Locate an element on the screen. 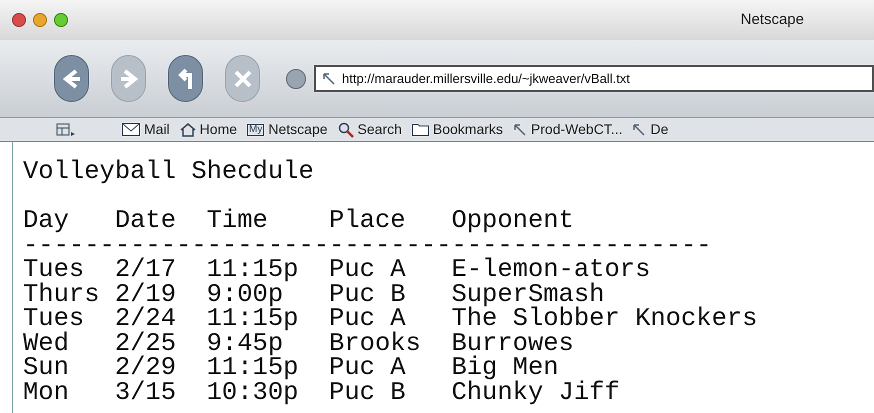 The image size is (874, 413). table-cell-text: Wed is located at coordinates (46, 344).